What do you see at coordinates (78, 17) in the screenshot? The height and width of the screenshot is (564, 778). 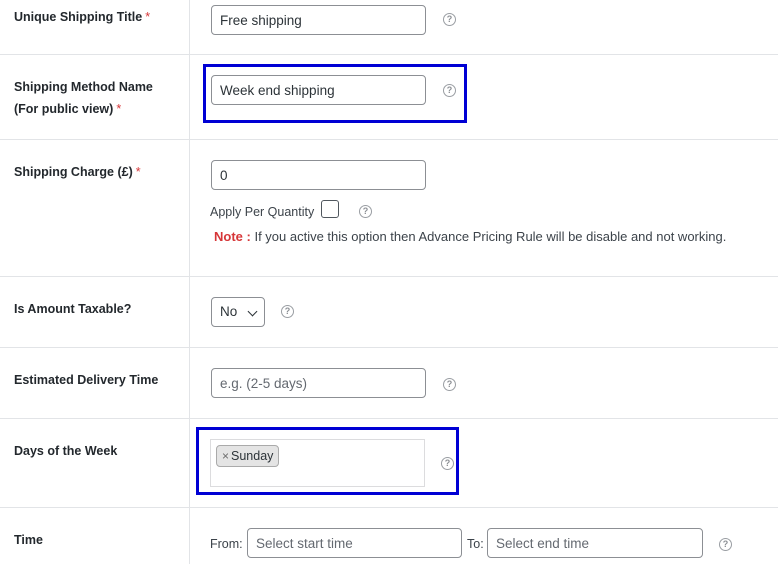 I see `label-text: Unique Shipping Title` at bounding box center [78, 17].